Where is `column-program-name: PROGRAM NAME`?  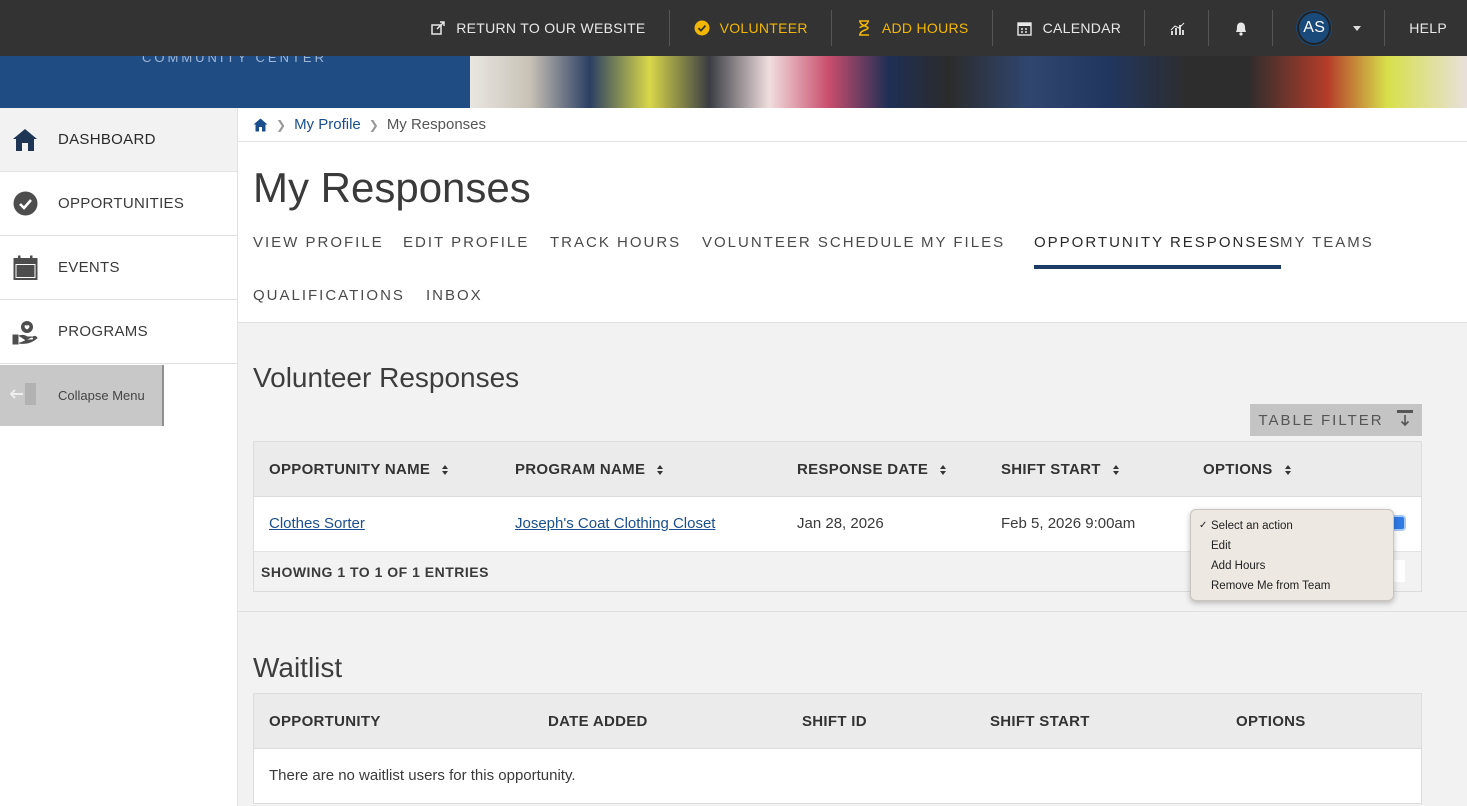 column-program-name: PROGRAM NAME is located at coordinates (589, 469).